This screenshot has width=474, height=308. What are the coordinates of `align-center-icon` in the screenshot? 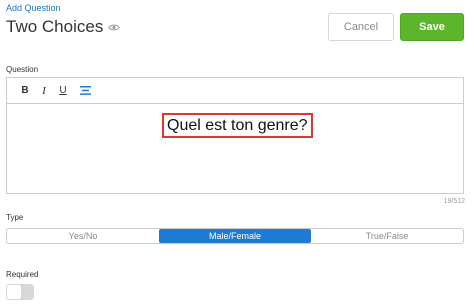 It's located at (85, 91).